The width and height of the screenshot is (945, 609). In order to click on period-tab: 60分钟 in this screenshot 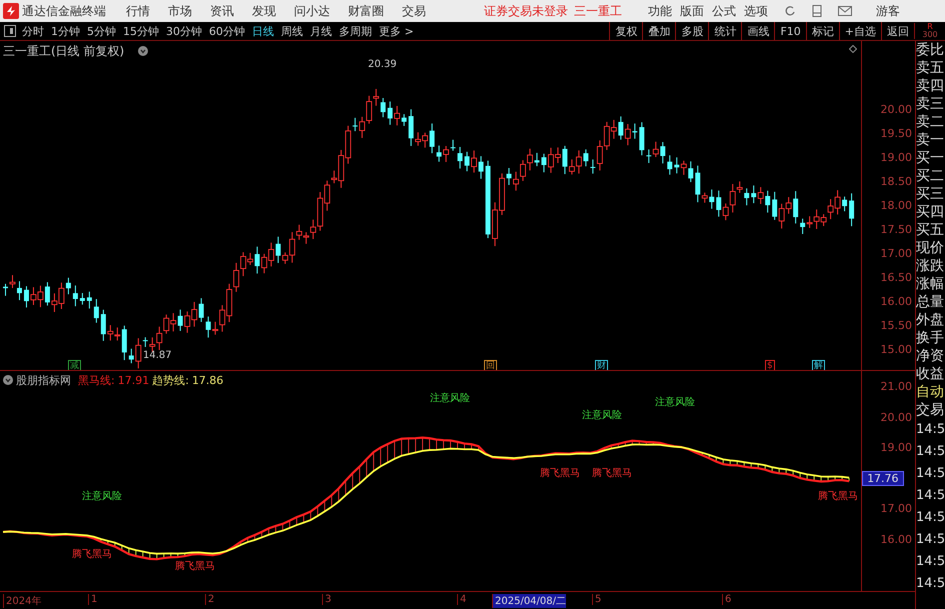, I will do `click(227, 31)`.